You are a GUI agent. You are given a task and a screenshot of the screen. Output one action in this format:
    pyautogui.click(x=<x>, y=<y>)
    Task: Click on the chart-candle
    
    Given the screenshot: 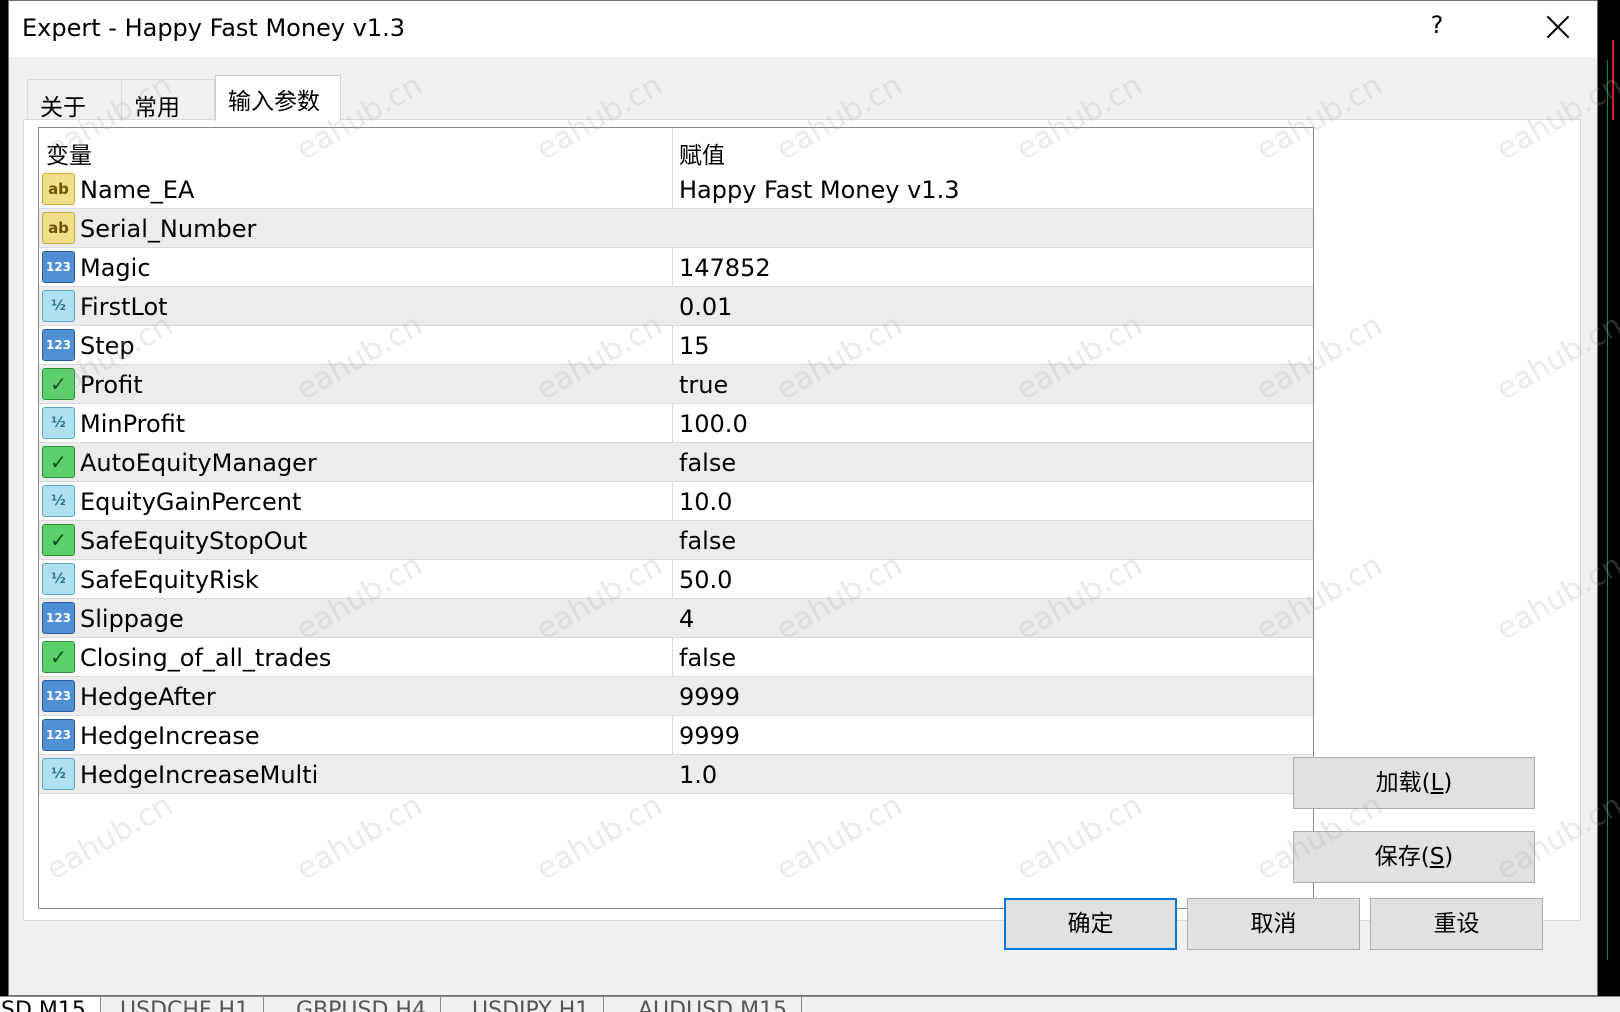 What is the action you would take?
    pyautogui.click(x=1613, y=80)
    